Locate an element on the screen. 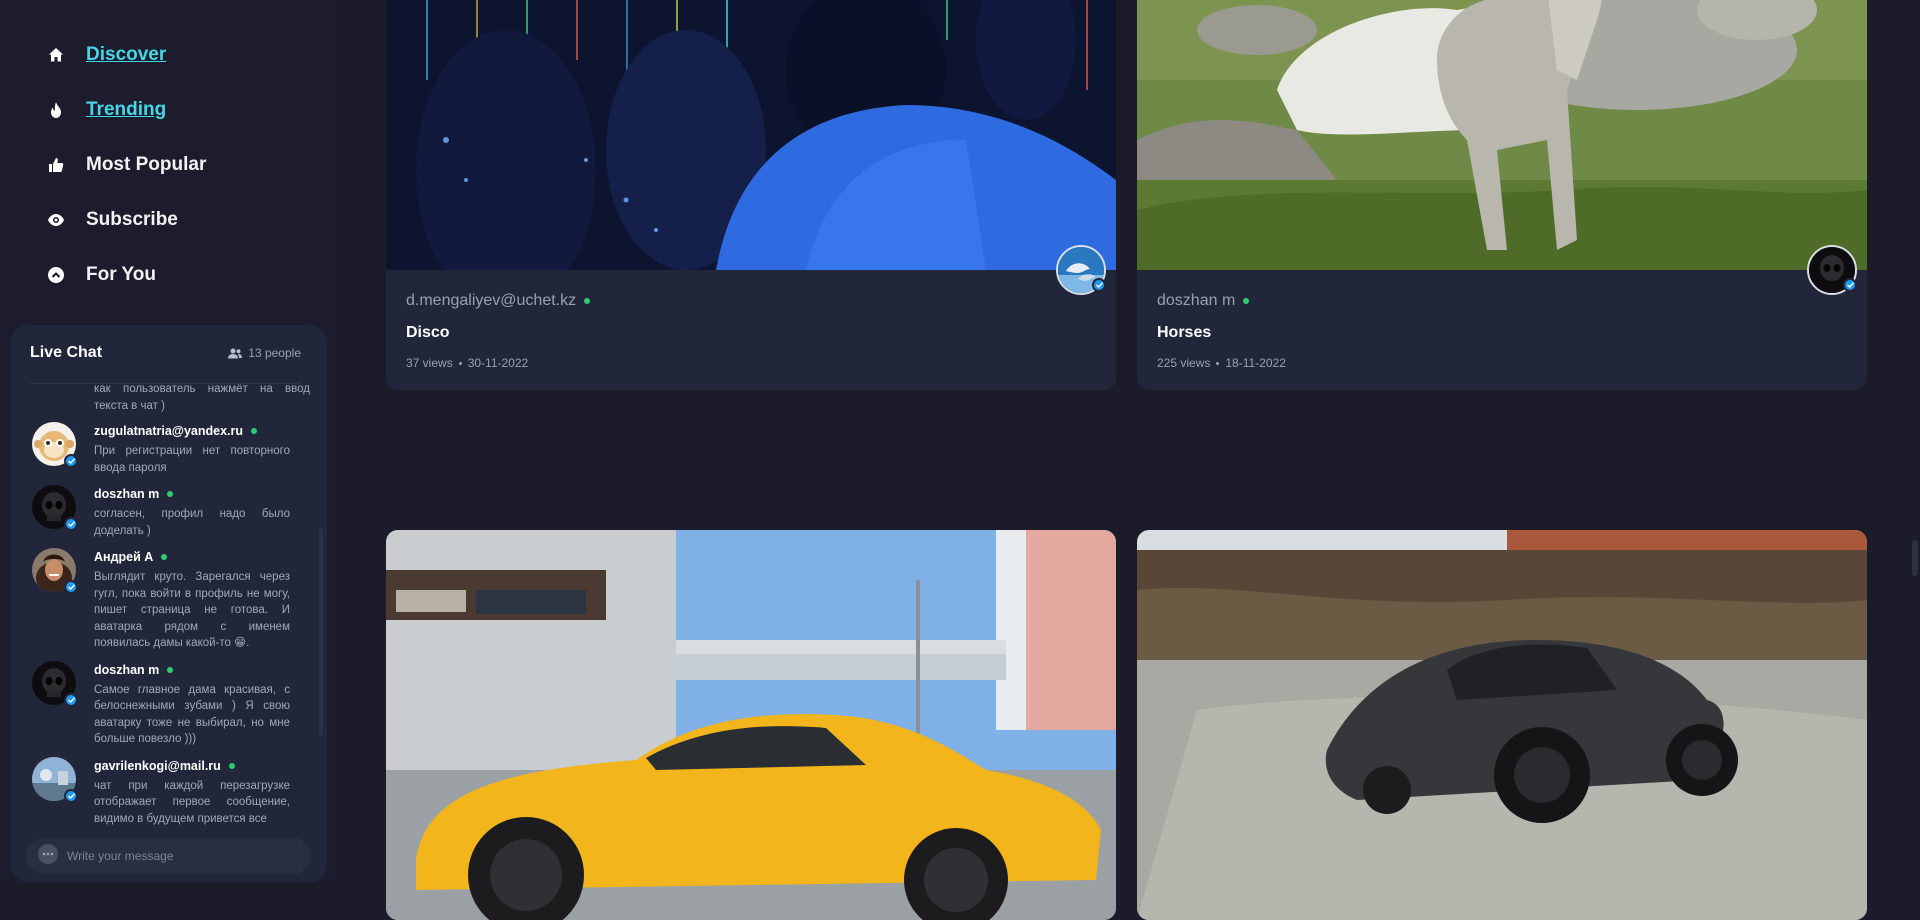 Image resolution: width=1920 pixels, height=920 pixels. nav-item-discover: Discover is located at coordinates (168, 54).